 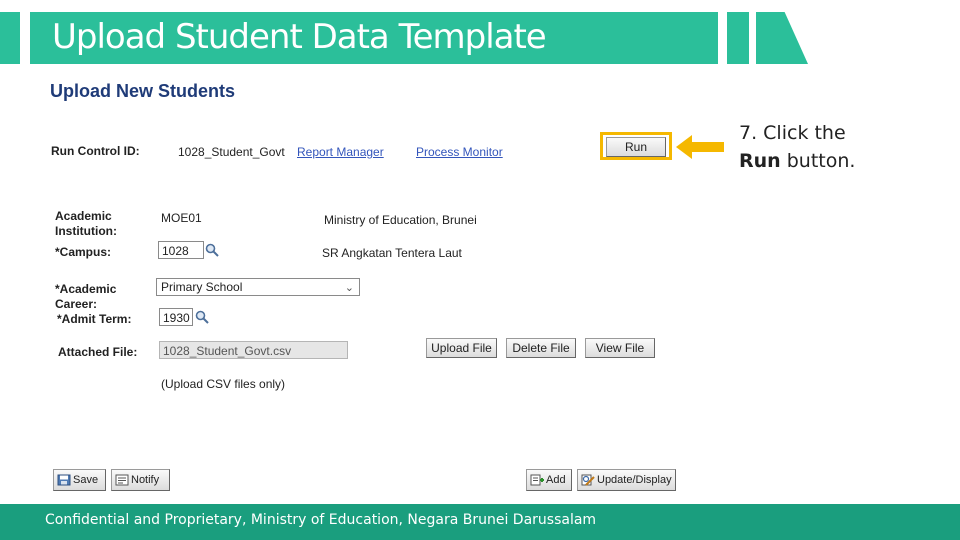 I want to click on view-file-button: View File, so click(x=620, y=348).